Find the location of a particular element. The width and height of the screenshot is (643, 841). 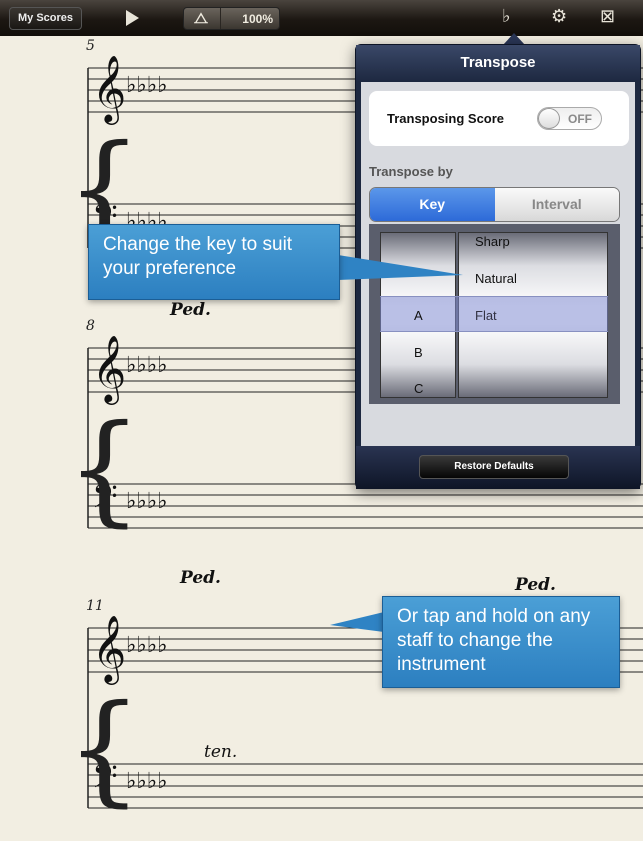

callout-change-key: Change the key to suit your preference is located at coordinates (214, 262).